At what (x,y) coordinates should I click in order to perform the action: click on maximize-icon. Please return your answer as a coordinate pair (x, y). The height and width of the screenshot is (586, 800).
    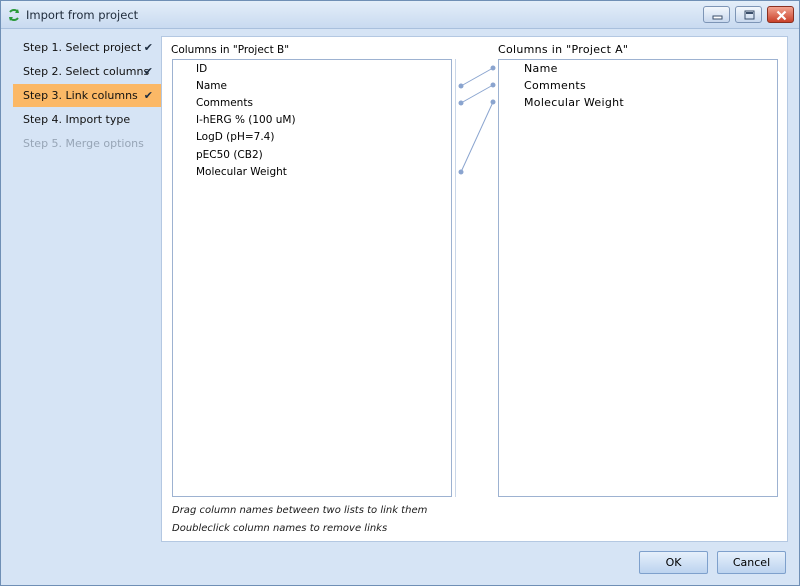
    Looking at the image, I should click on (749, 15).